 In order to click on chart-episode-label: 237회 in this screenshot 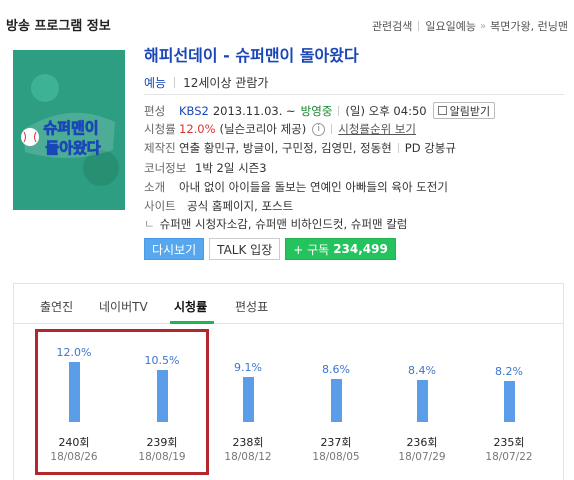, I will do `click(336, 442)`.